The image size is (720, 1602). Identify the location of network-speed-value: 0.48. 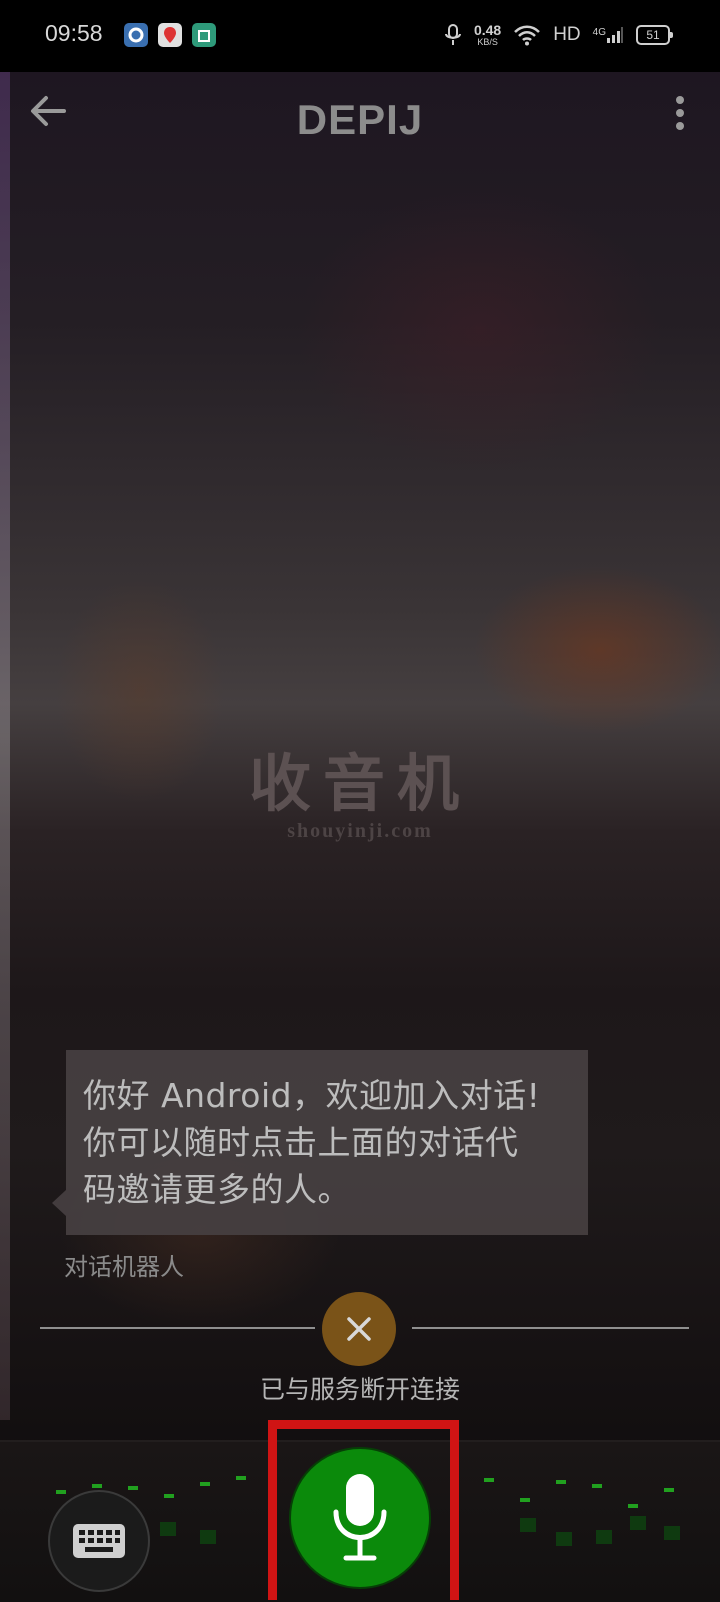
(487, 30).